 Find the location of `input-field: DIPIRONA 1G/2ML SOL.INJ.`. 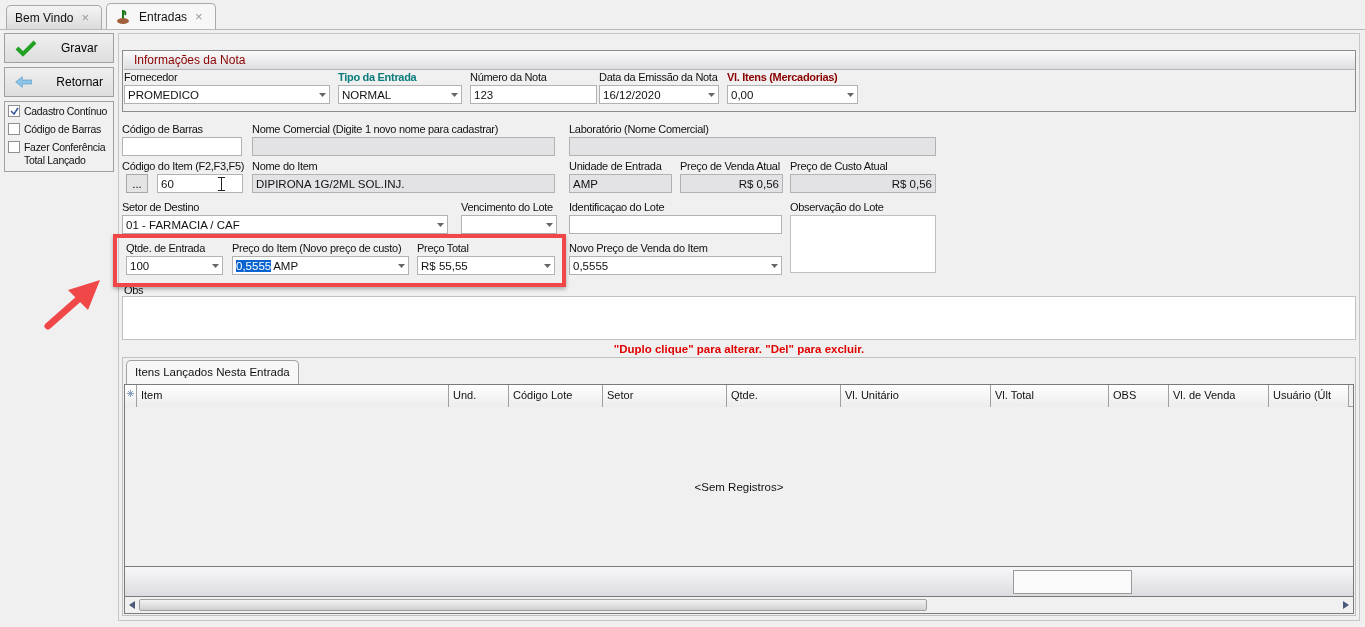

input-field: DIPIRONA 1G/2ML SOL.INJ. is located at coordinates (403, 183).